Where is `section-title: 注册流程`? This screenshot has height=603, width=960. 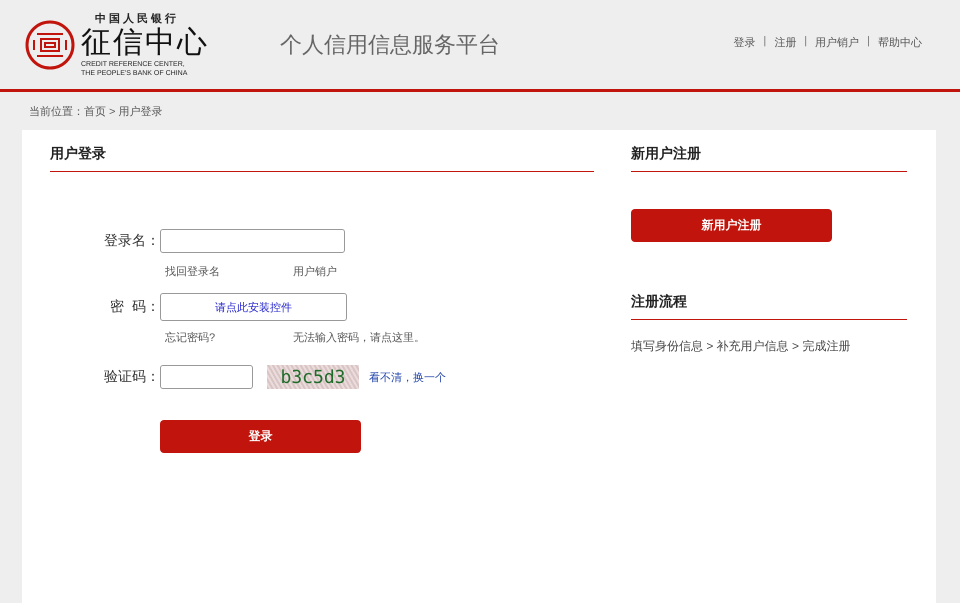
section-title: 注册流程 is located at coordinates (769, 299).